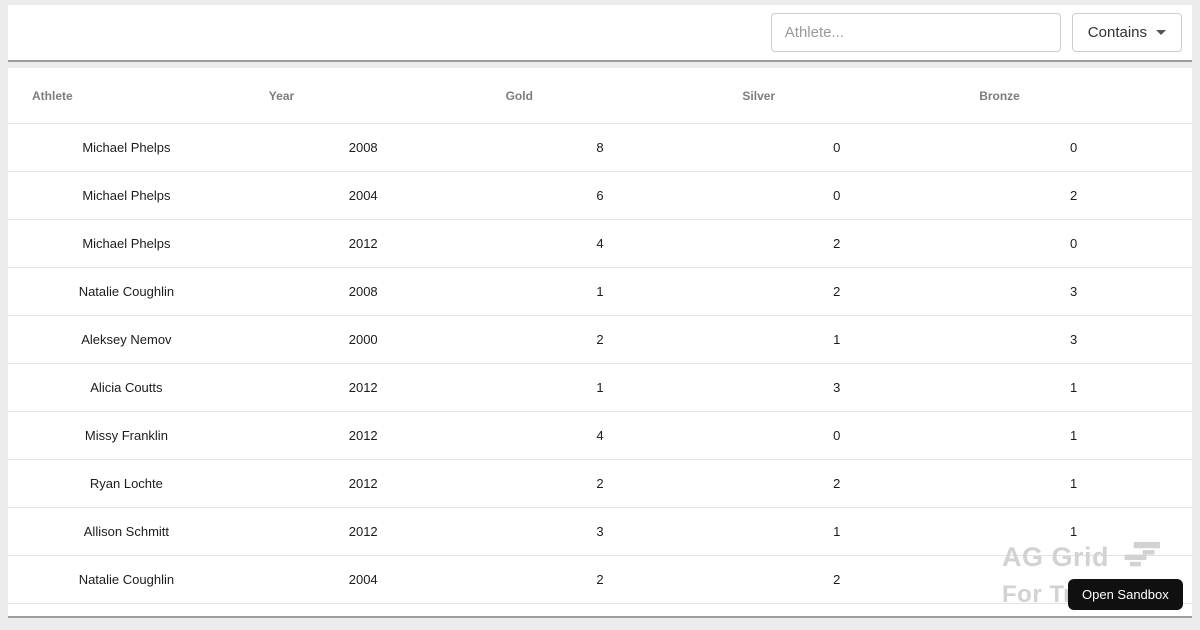 This screenshot has height=630, width=1200. Describe the element at coordinates (363, 339) in the screenshot. I see `cell-year: 2000` at that location.